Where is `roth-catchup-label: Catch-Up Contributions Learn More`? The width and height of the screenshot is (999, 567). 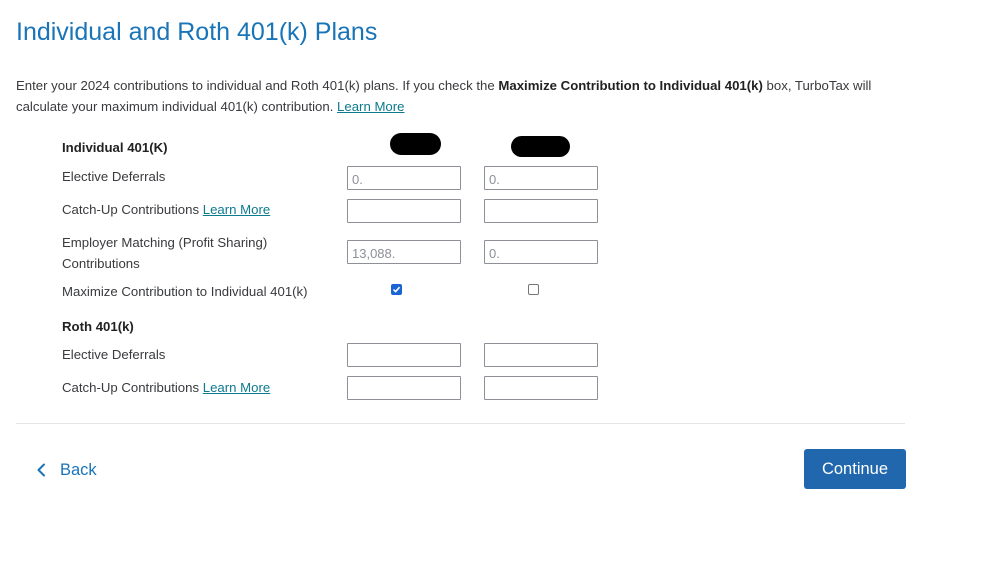
roth-catchup-label: Catch-Up Contributions Learn More is located at coordinates (166, 387).